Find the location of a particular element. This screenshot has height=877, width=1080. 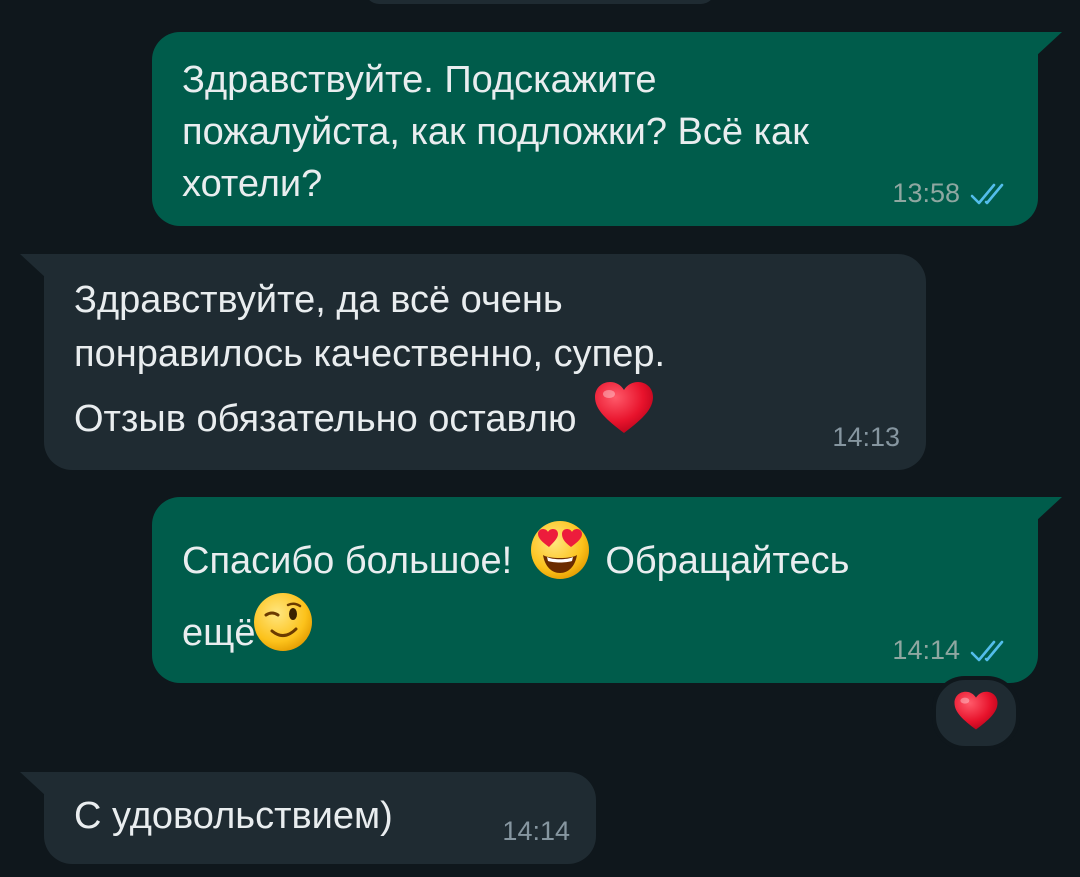

message-meta: 14:13 is located at coordinates (866, 437).